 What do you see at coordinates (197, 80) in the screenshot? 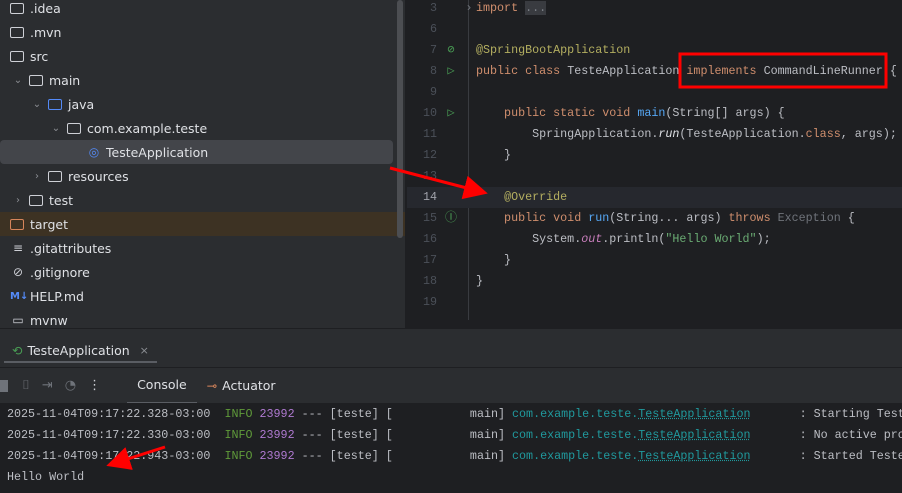
I see `tree-item-main: ⌄main` at bounding box center [197, 80].